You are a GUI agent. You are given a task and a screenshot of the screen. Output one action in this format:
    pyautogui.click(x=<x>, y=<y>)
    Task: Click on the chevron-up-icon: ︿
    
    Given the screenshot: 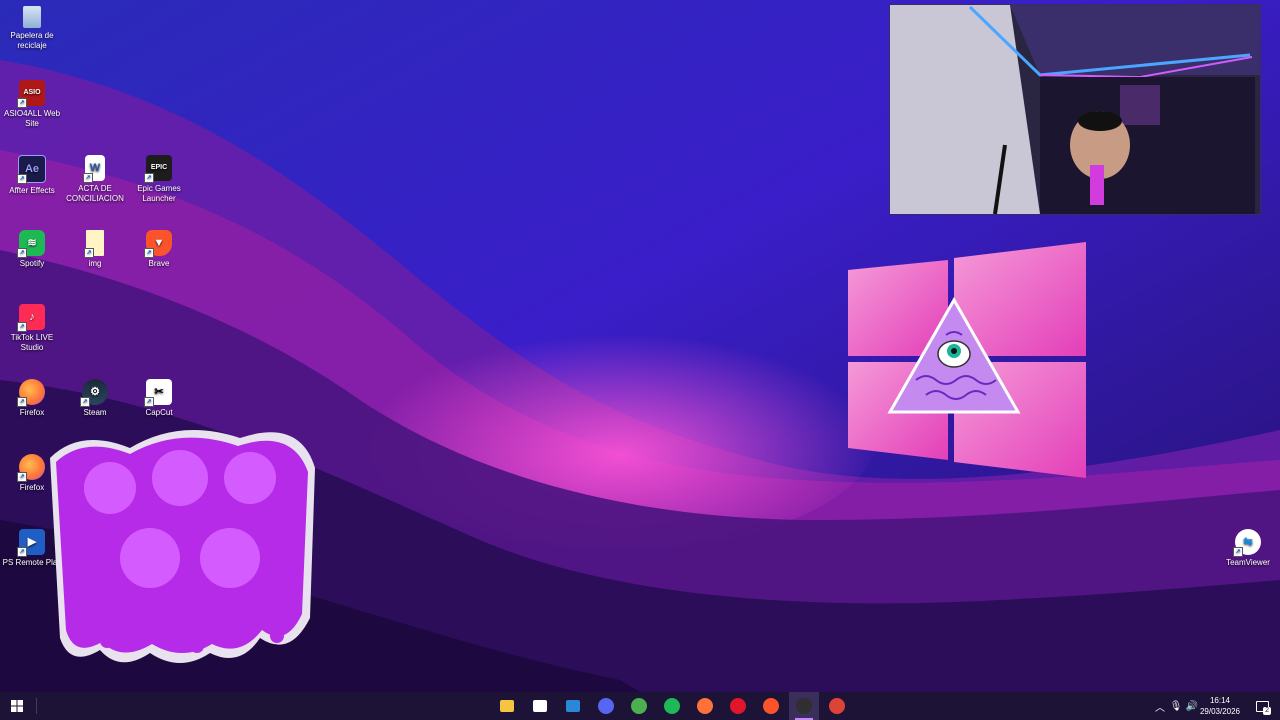 What is the action you would take?
    pyautogui.click(x=1160, y=708)
    